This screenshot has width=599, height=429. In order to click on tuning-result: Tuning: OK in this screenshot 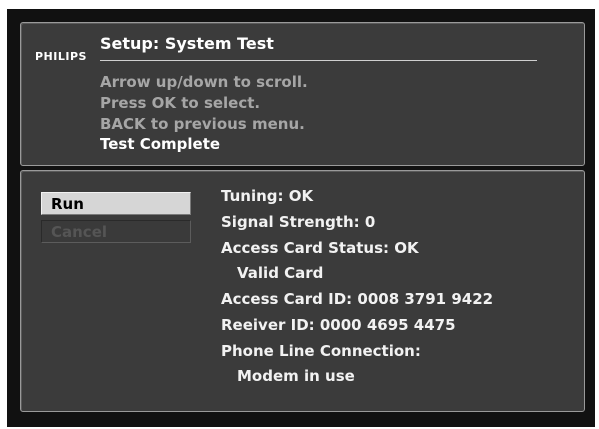, I will do `click(267, 196)`.